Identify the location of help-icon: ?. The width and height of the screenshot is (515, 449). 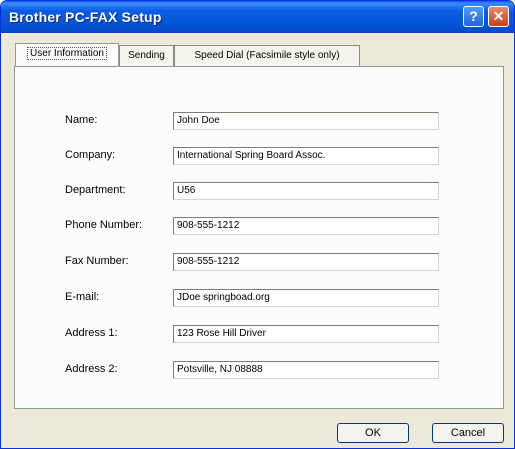
(473, 16).